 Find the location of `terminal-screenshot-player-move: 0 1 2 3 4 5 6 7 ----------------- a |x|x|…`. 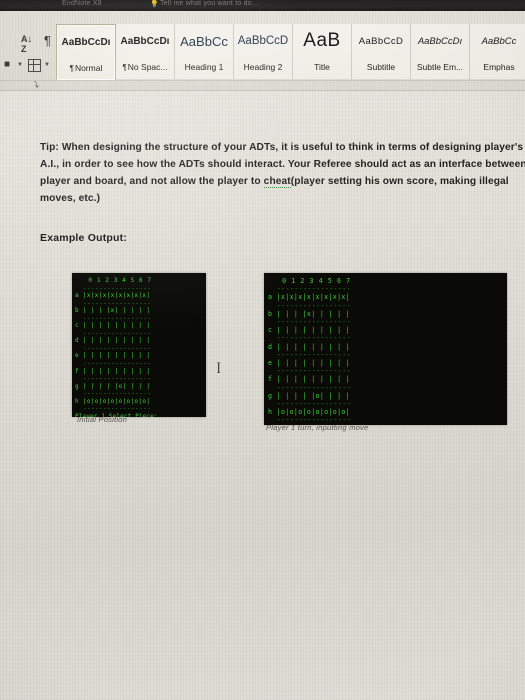

terminal-screenshot-player-move: 0 1 2 3 4 5 6 7 ----------------- a |x|x|… is located at coordinates (385, 349).